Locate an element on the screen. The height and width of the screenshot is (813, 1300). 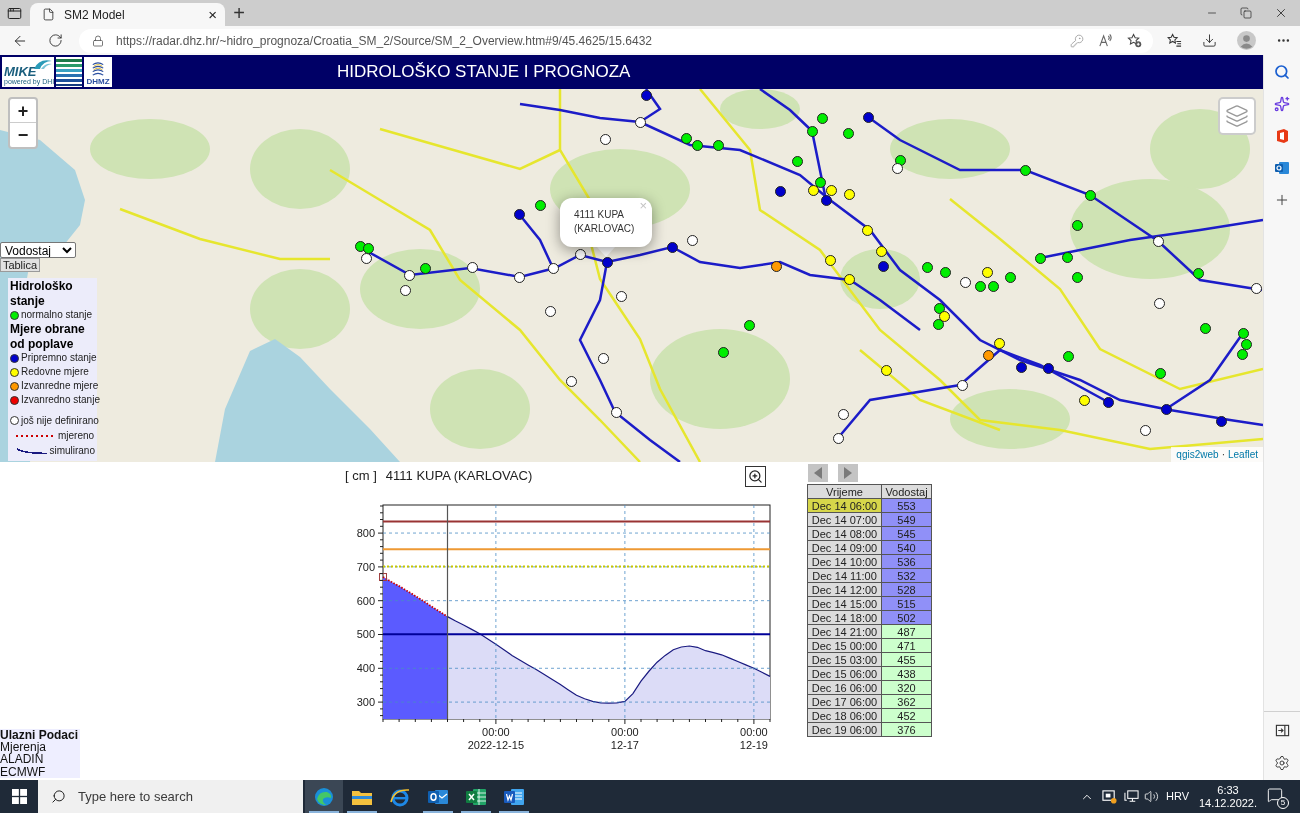
network-icon is located at coordinates (1131, 796).